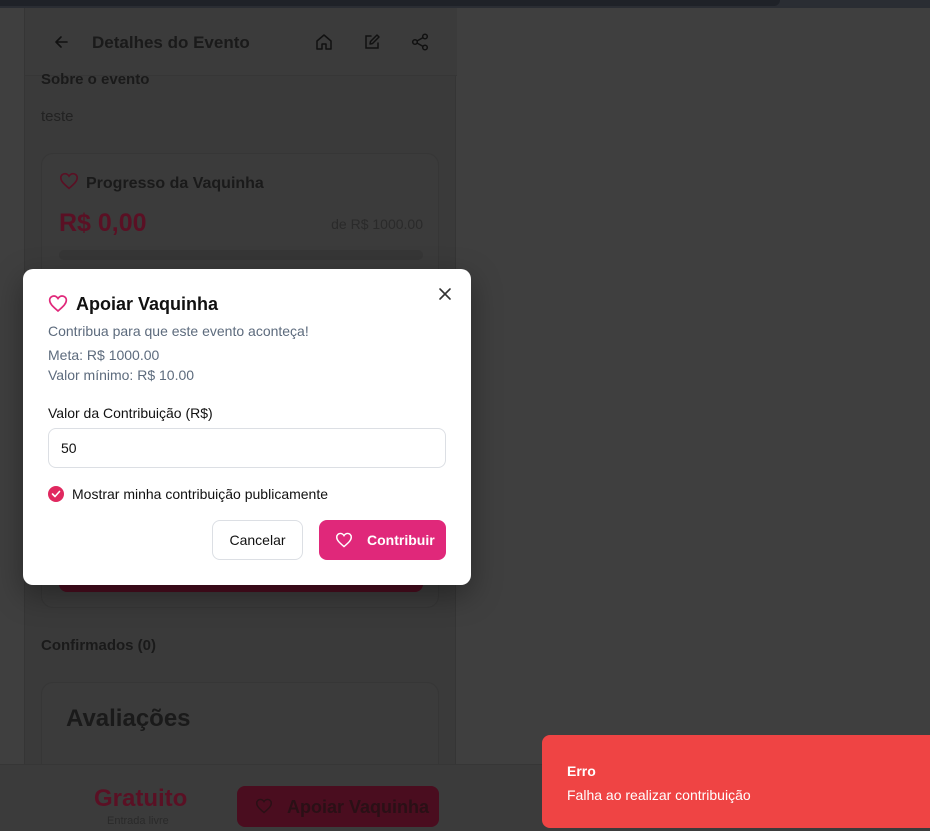 This screenshot has width=930, height=831. Describe the element at coordinates (200, 494) in the screenshot. I see `public-contribution-label: Mostrar minha contribuição publicamente` at that location.